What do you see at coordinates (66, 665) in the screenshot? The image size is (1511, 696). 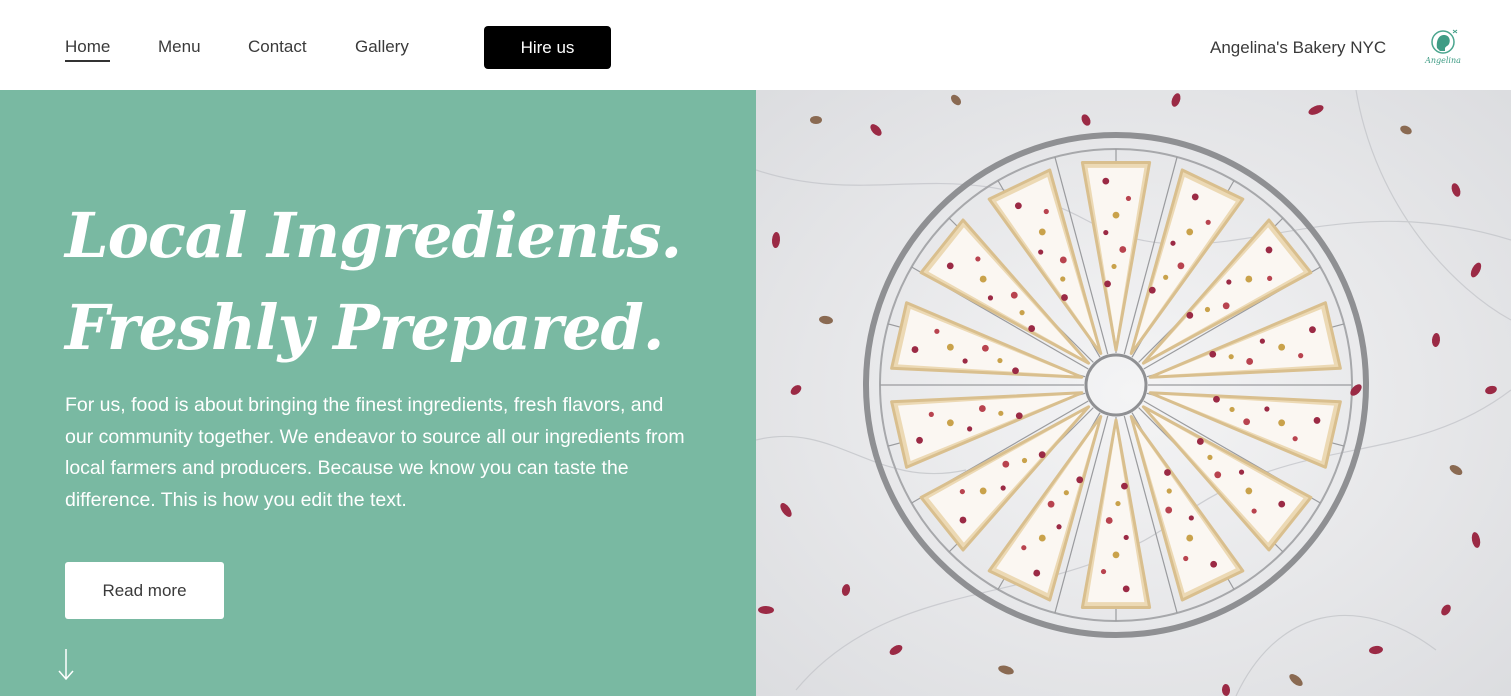 I see `arrow-down-icon` at bounding box center [66, 665].